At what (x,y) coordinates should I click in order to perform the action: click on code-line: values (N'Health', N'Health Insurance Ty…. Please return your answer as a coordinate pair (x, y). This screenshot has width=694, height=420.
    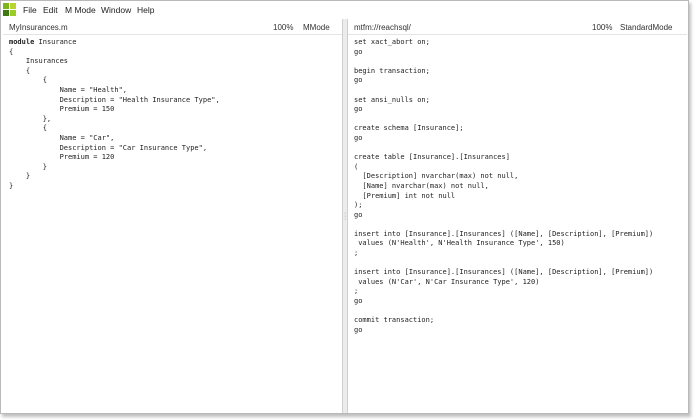
    Looking at the image, I should click on (459, 243).